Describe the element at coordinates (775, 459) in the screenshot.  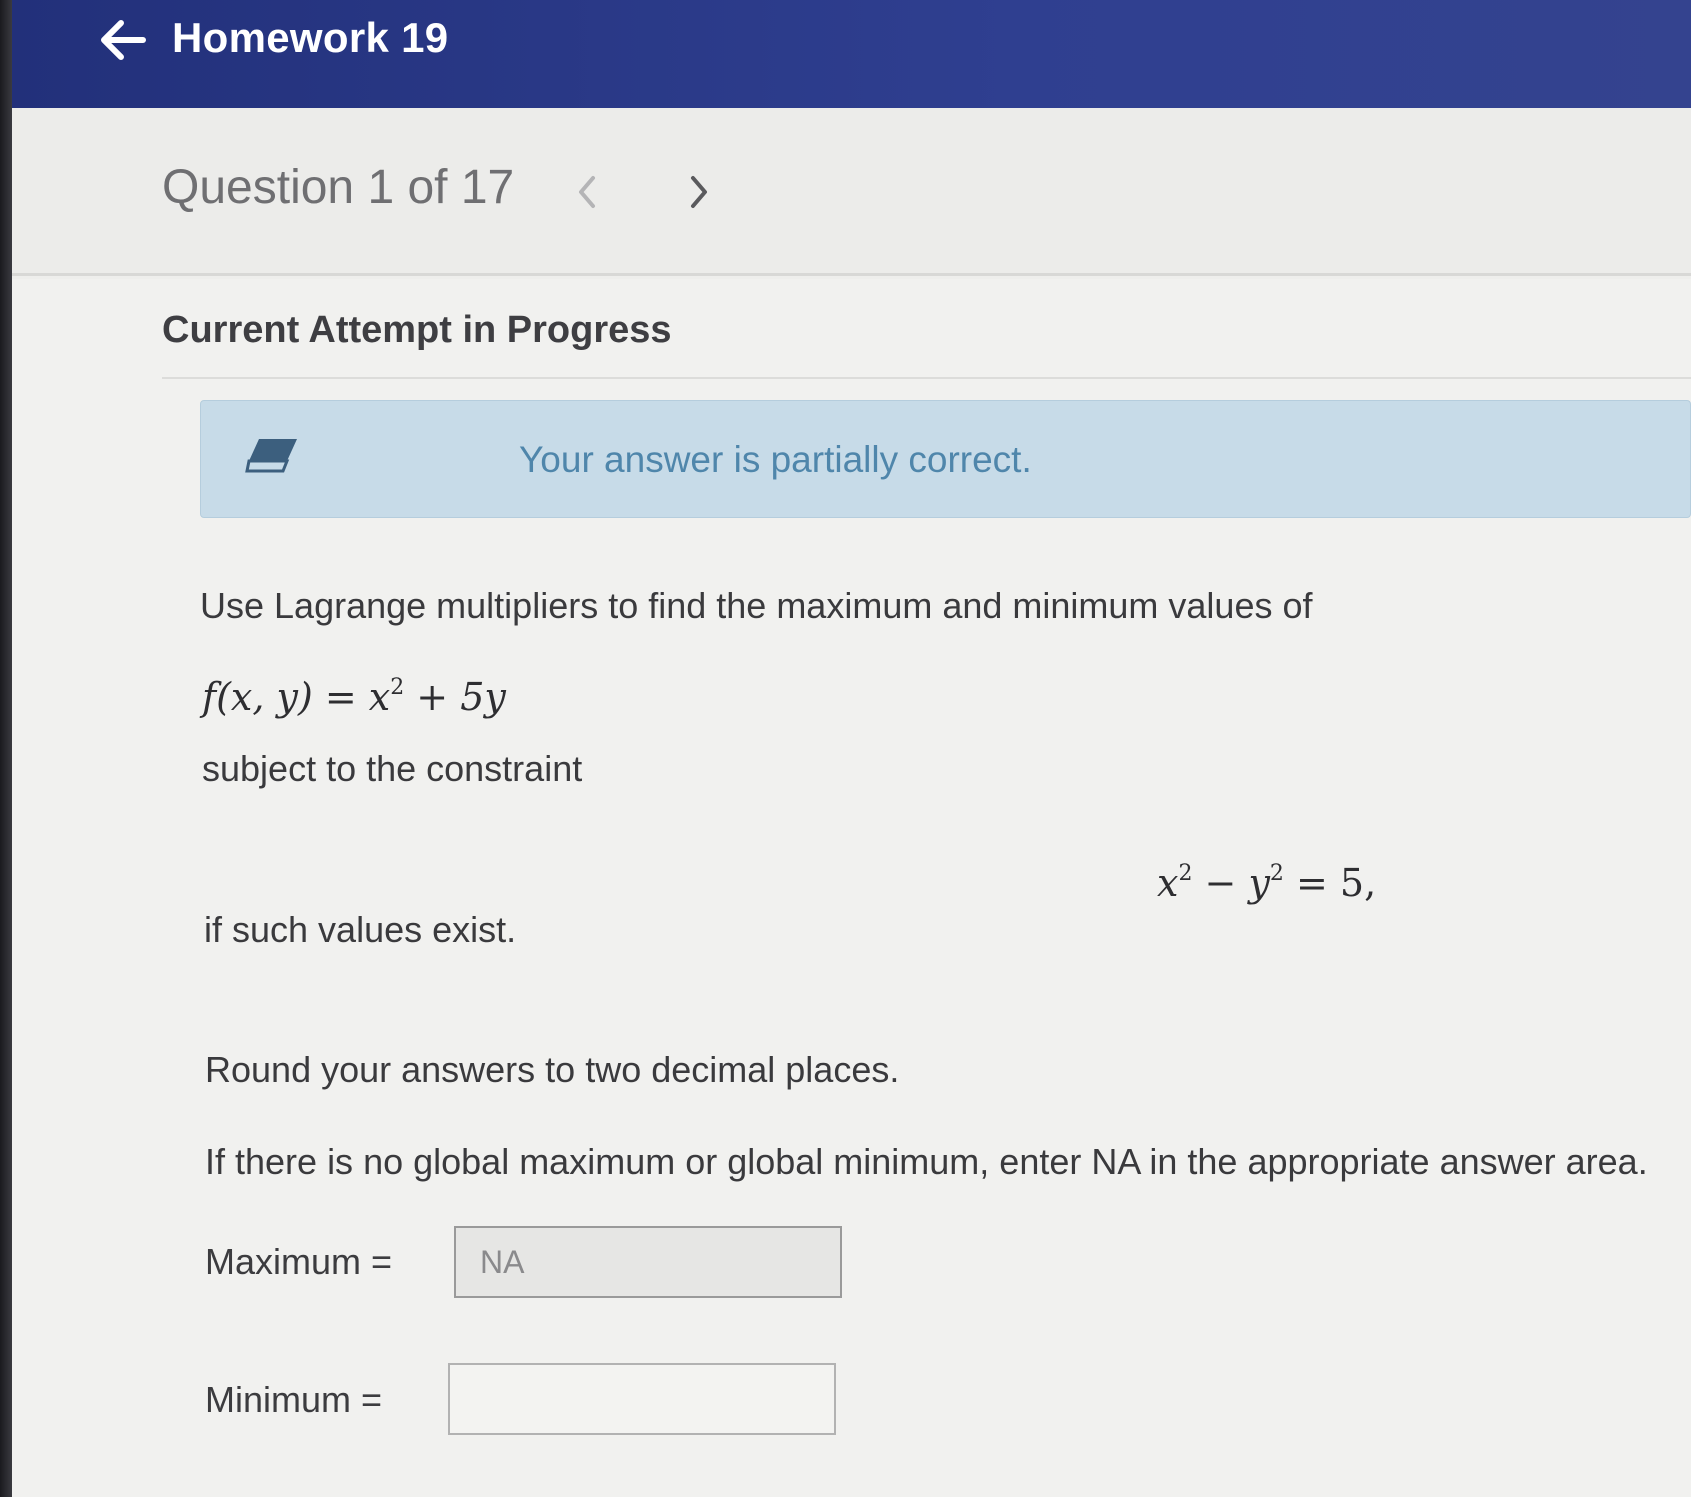
I see `feedback-text: Your answer is partially correct.` at that location.